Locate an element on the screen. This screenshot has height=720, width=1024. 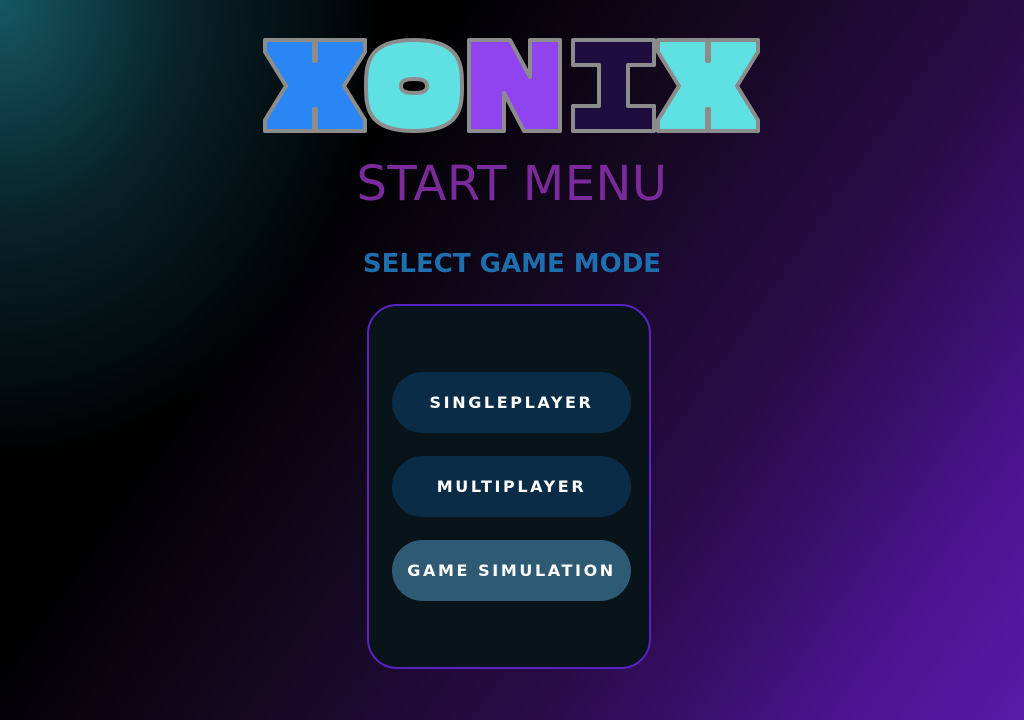
game-mode-panel: SINGLEPLAYER MULTIPLAYER GAME SIMULATION is located at coordinates (509, 486).